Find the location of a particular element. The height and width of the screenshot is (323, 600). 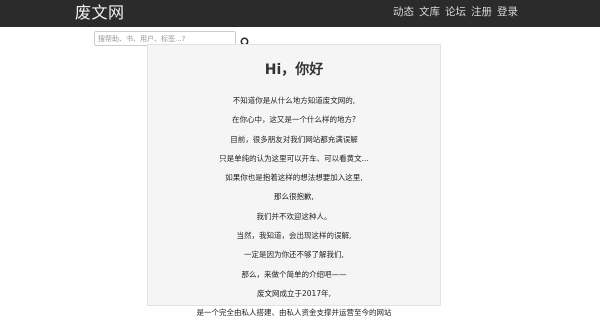

nav-links: 动态 文库 论坛 注册 登录 is located at coordinates (455, 12).